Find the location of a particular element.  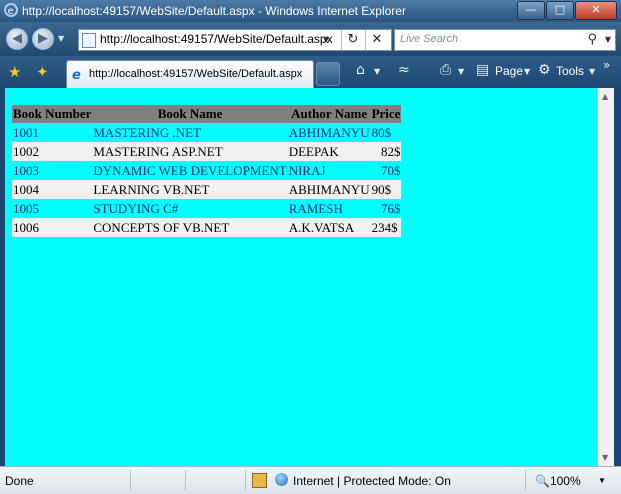

table-row: 1005 STUDYING C# RAMESH 76$ is located at coordinates (207, 208).